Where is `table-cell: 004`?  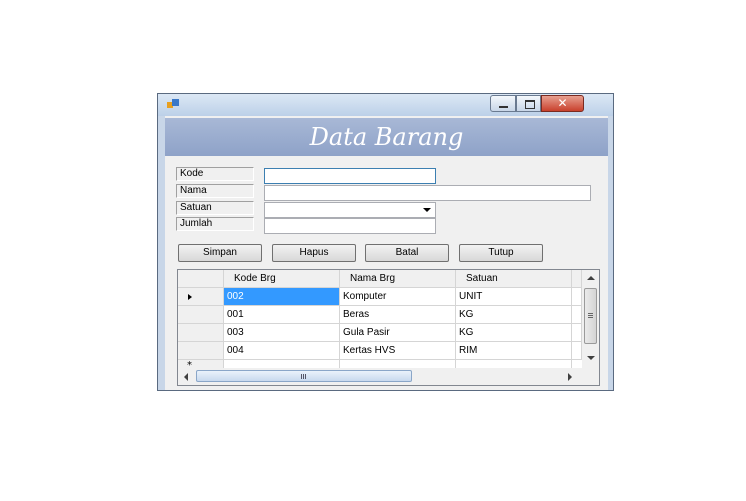 table-cell: 004 is located at coordinates (282, 351).